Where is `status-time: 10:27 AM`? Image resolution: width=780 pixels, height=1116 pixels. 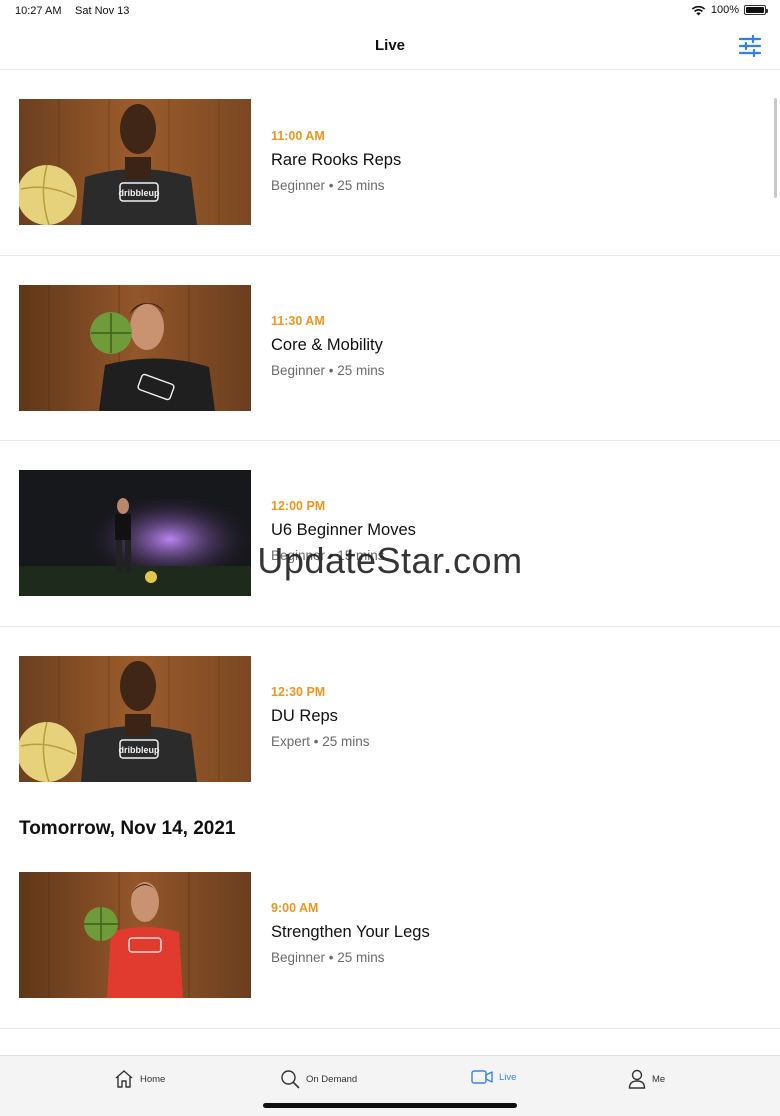
status-time: 10:27 AM is located at coordinates (38, 11).